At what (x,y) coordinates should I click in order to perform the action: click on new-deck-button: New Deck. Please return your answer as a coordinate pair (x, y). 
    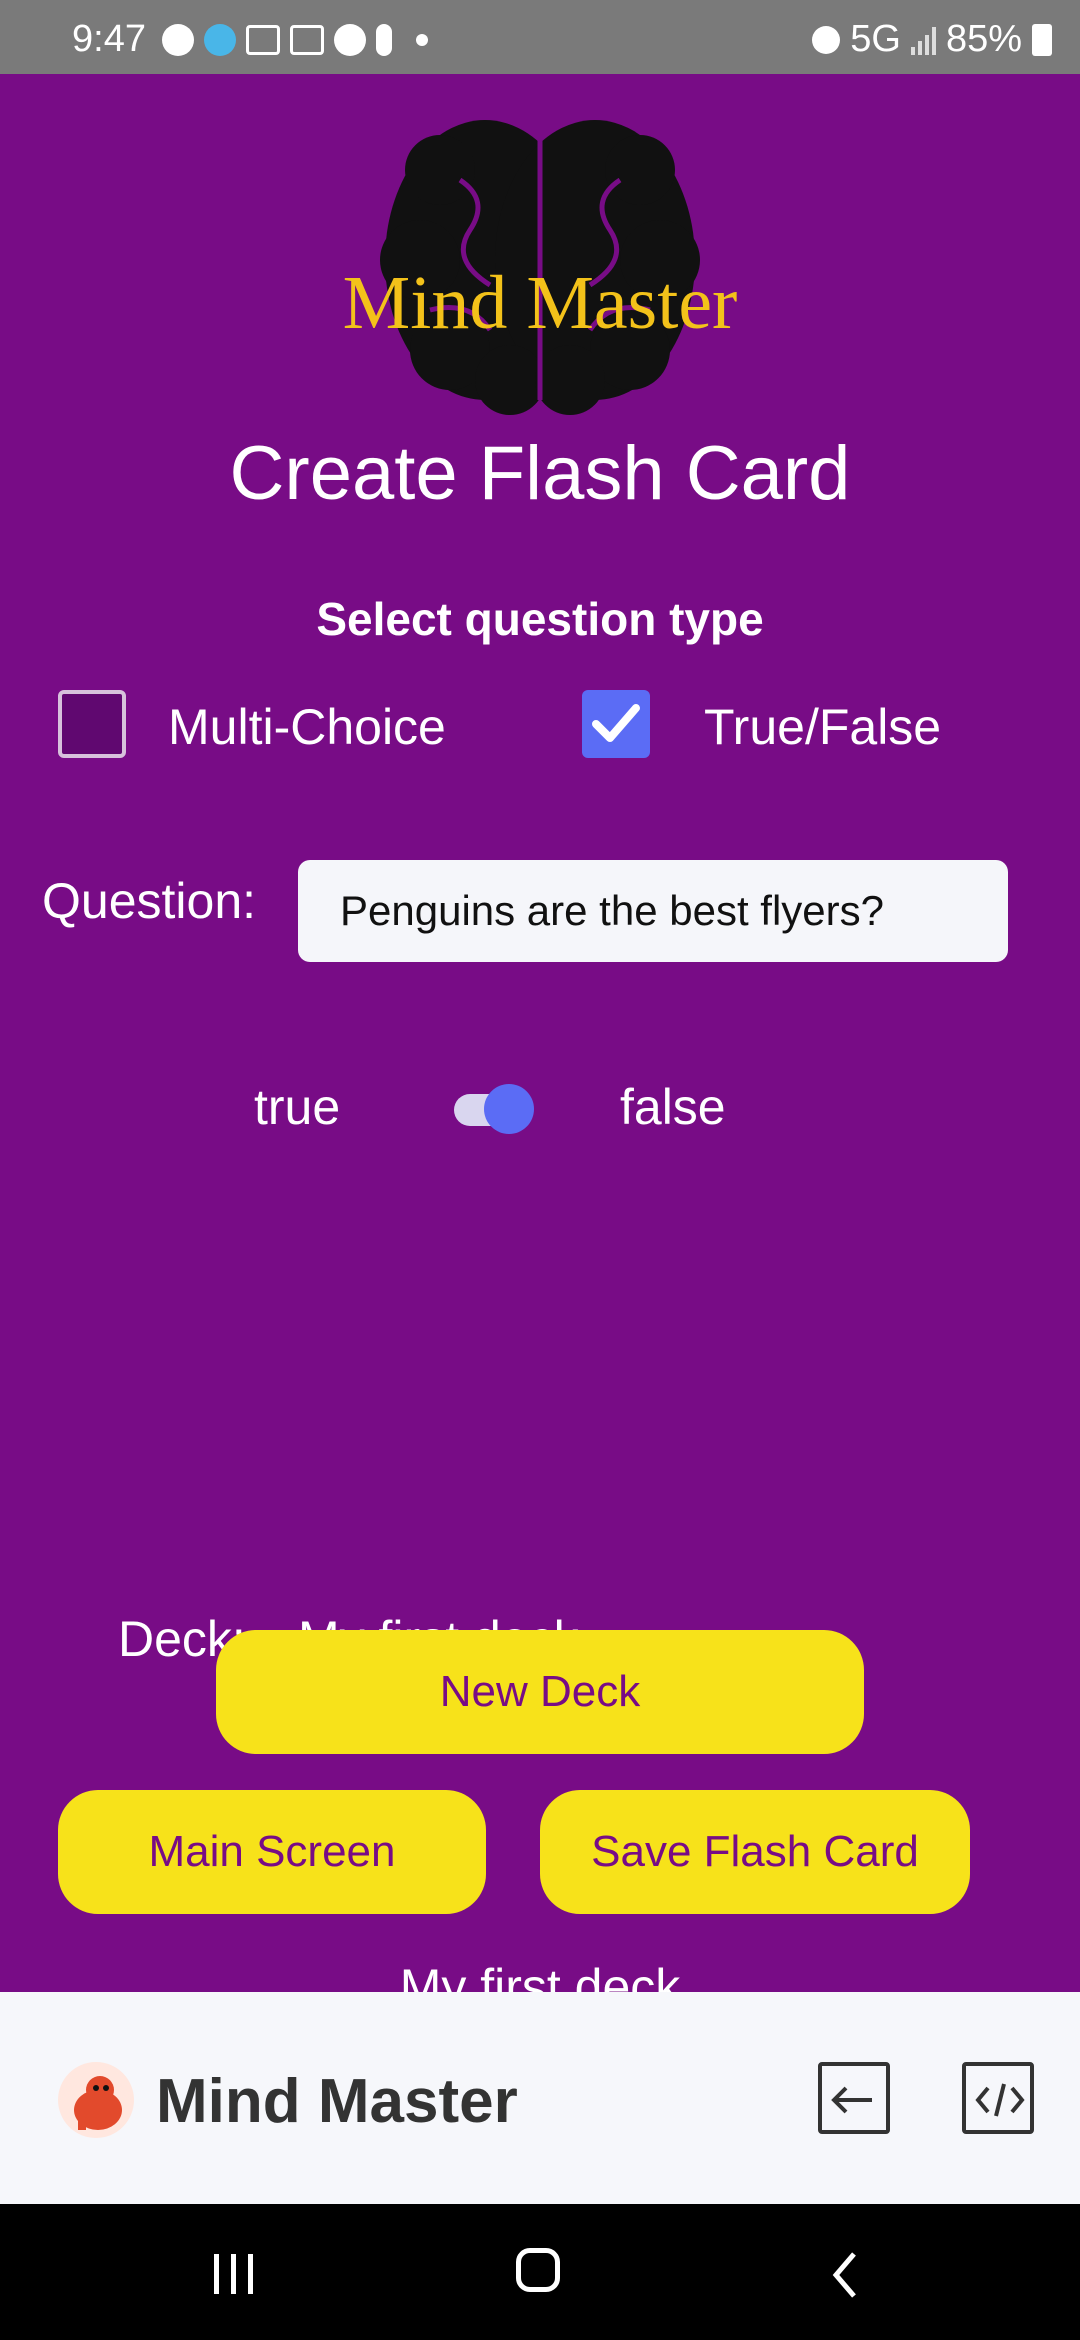
    Looking at the image, I should click on (540, 1692).